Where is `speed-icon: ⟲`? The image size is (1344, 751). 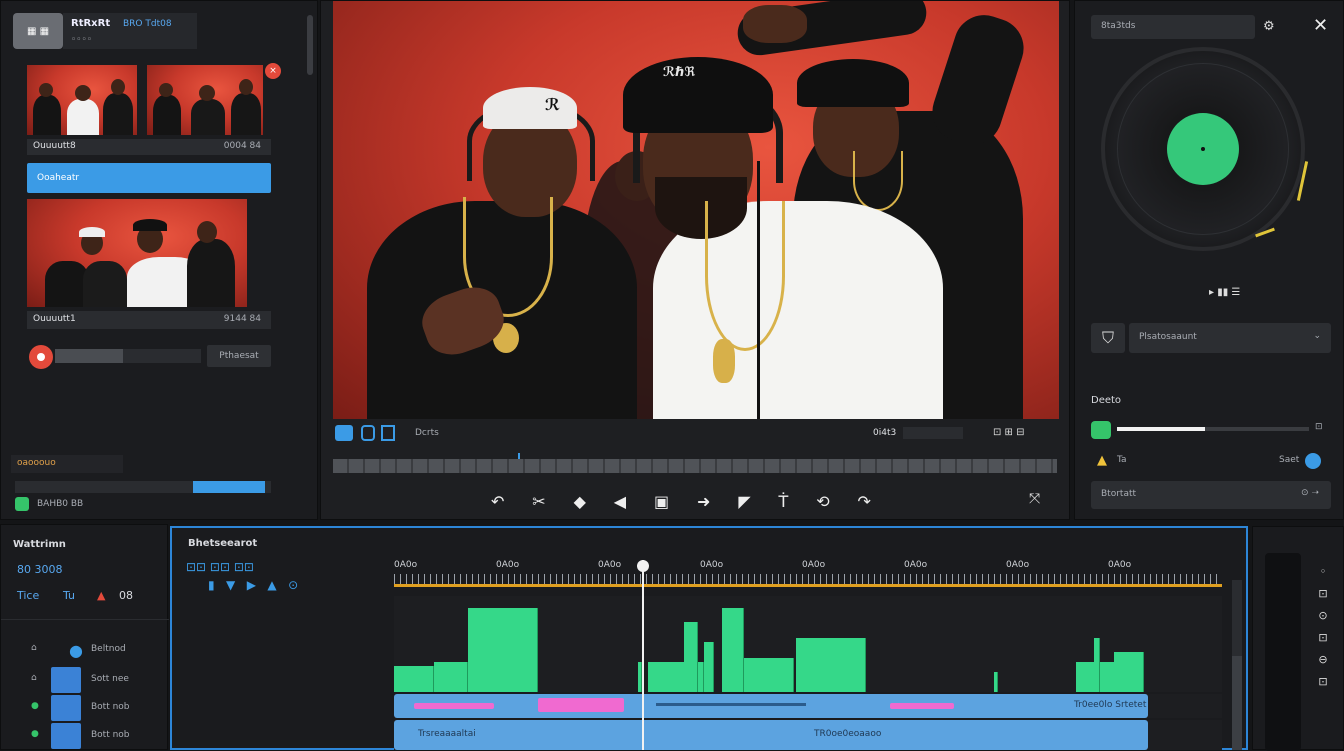
speed-icon: ⟲ is located at coordinates (822, 501).